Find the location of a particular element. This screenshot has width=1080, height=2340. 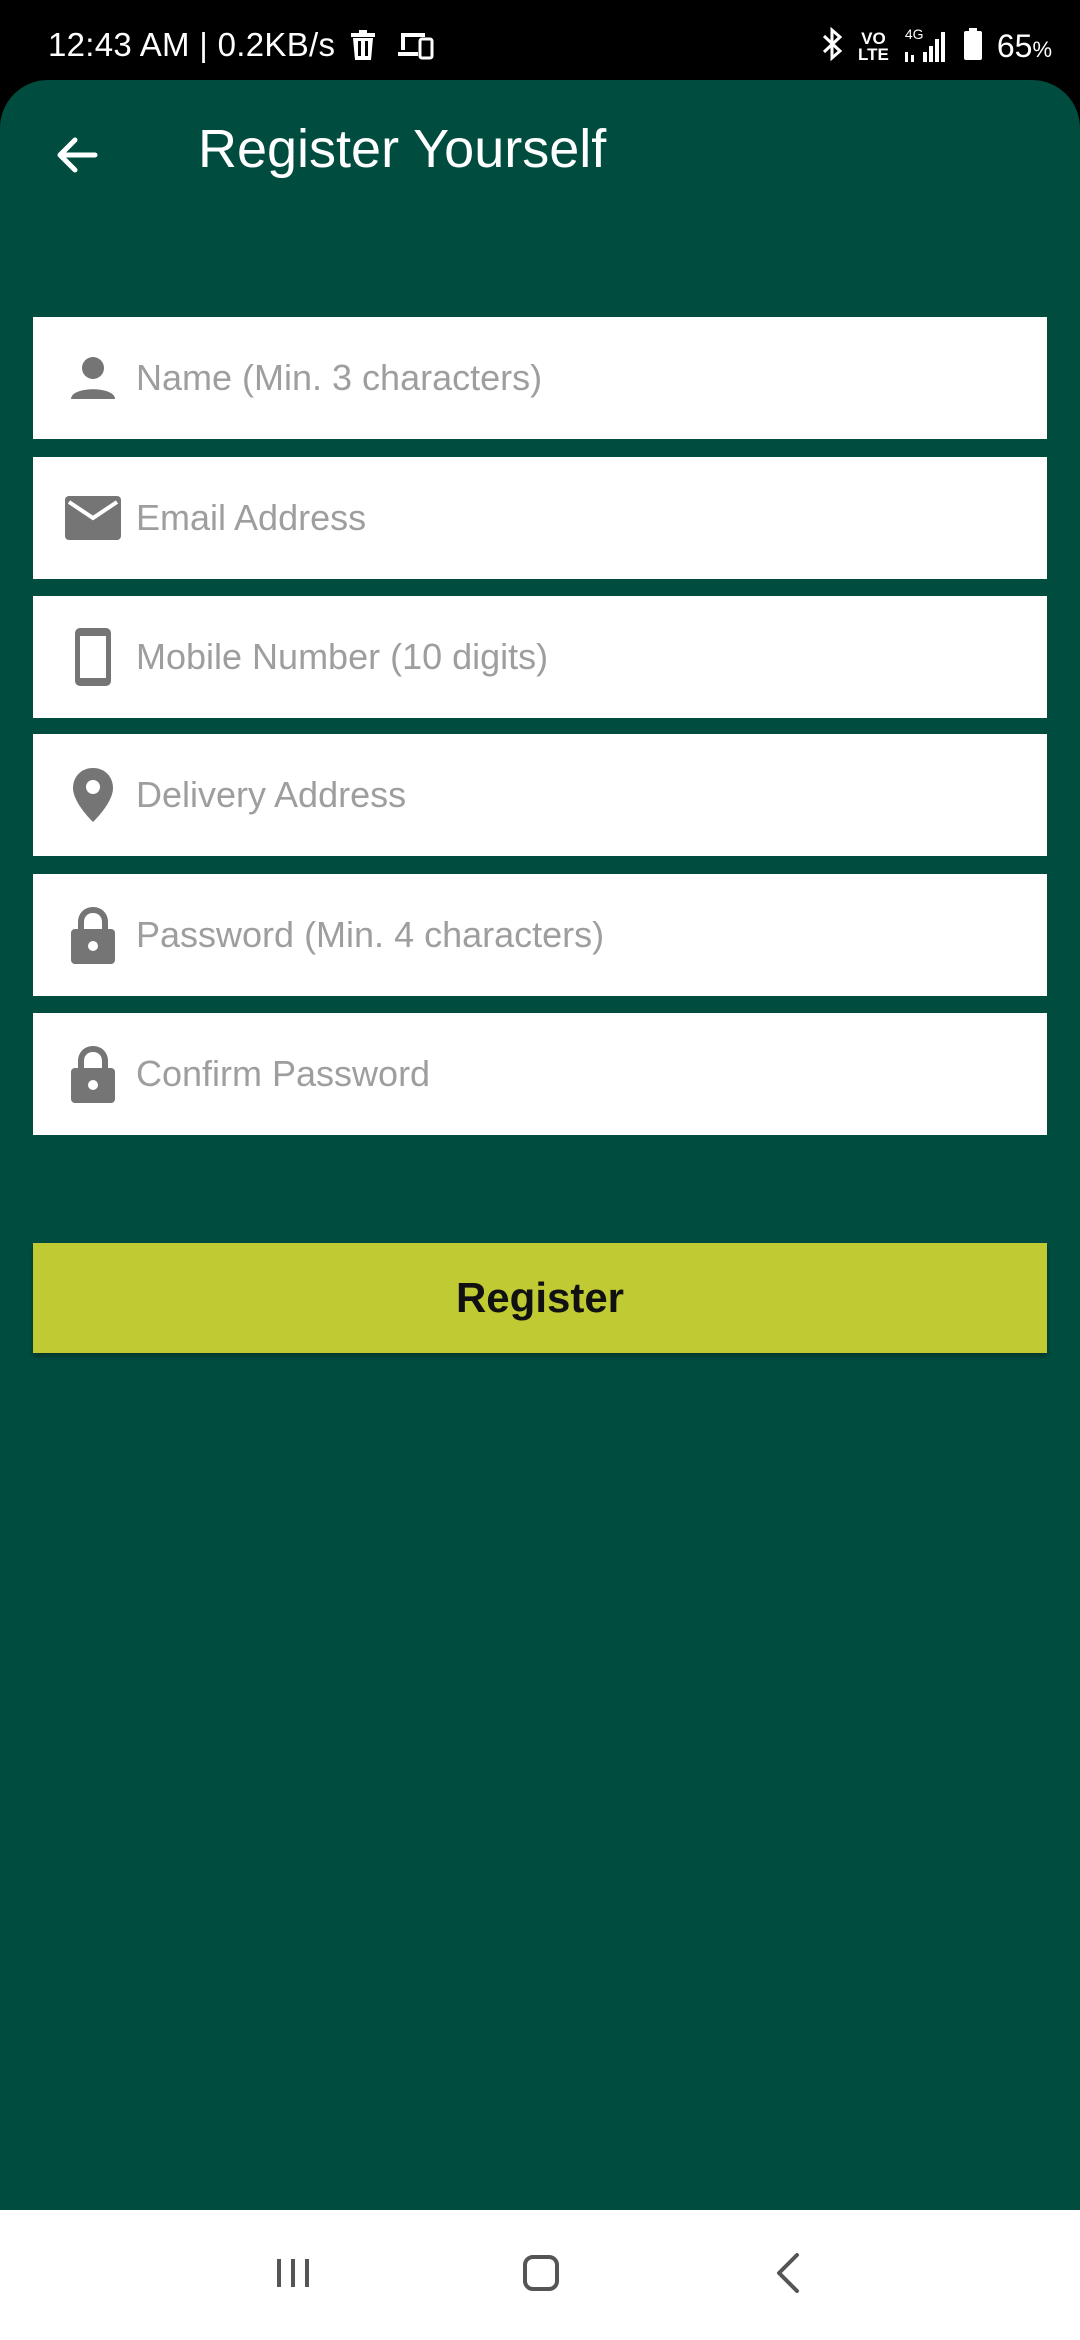

location-pin-icon is located at coordinates (93, 795).